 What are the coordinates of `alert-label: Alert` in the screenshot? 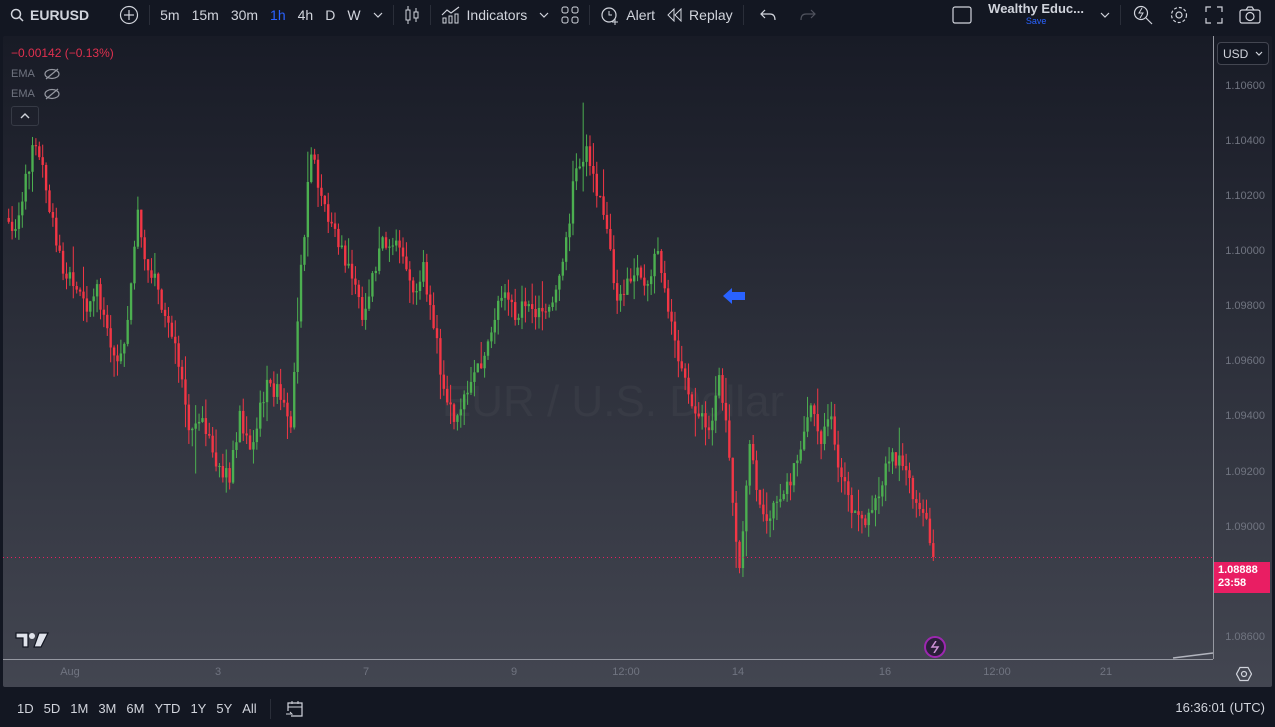 It's located at (641, 15).